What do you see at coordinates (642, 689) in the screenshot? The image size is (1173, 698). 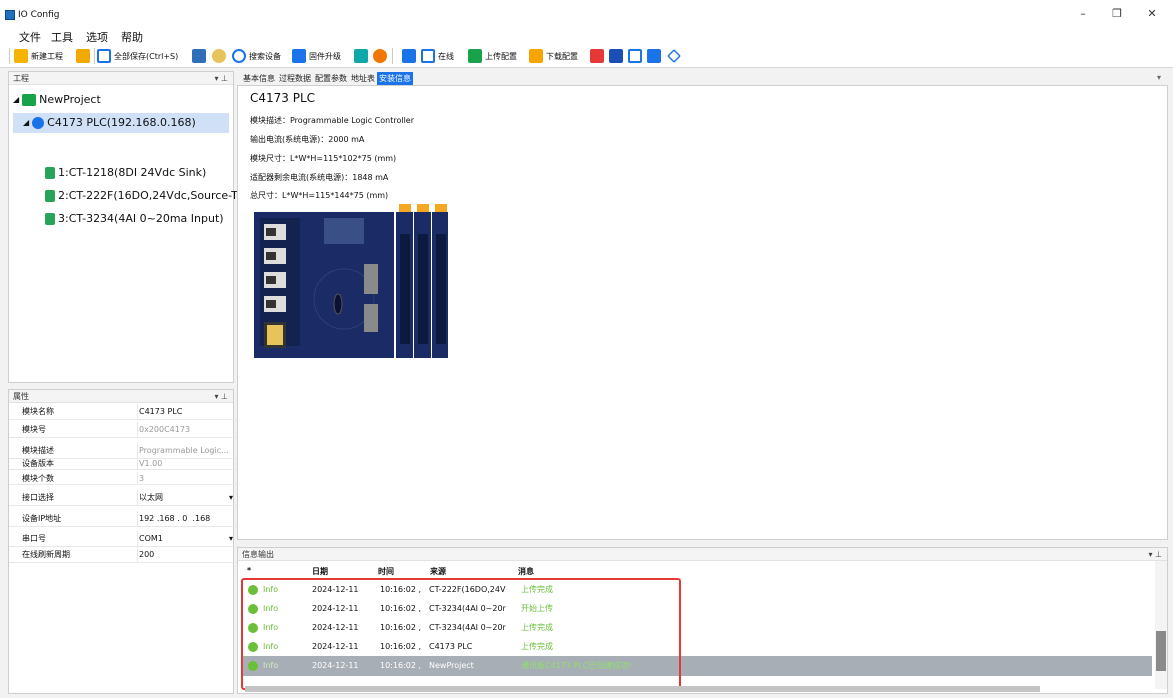 I see `horizontal-scrollbar` at bounding box center [642, 689].